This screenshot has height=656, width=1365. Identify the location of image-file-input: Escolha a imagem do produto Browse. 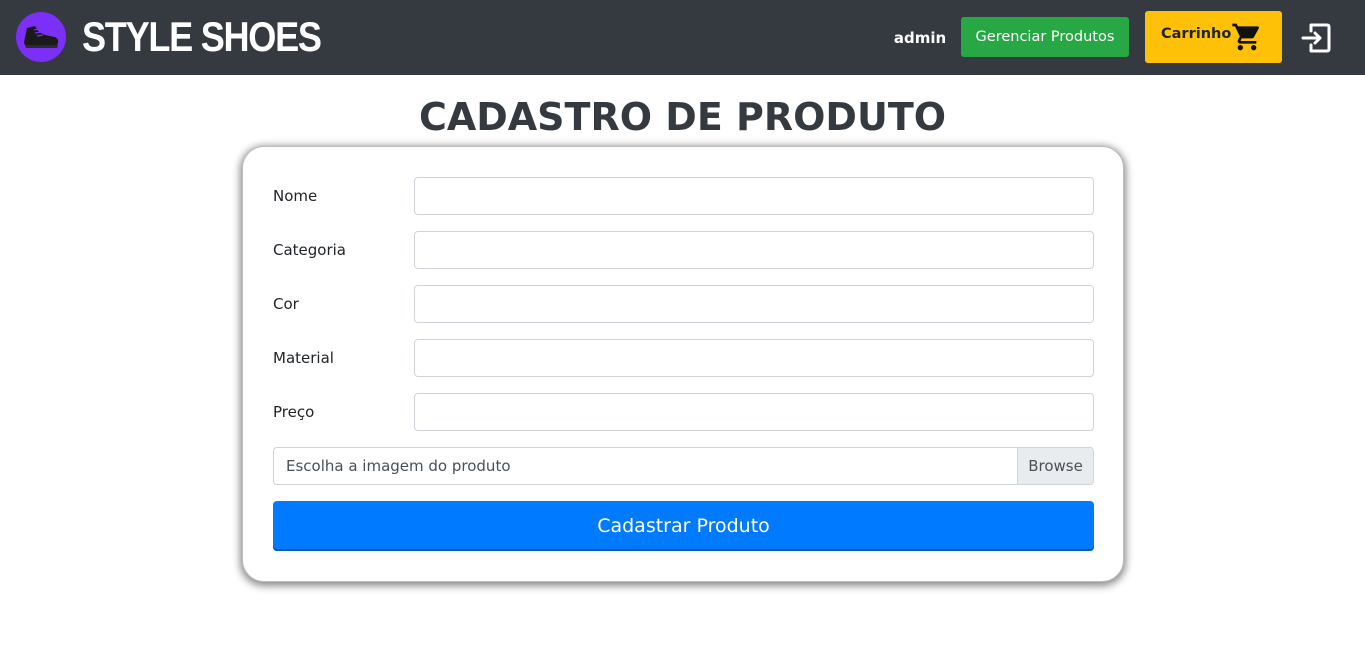
(683, 466).